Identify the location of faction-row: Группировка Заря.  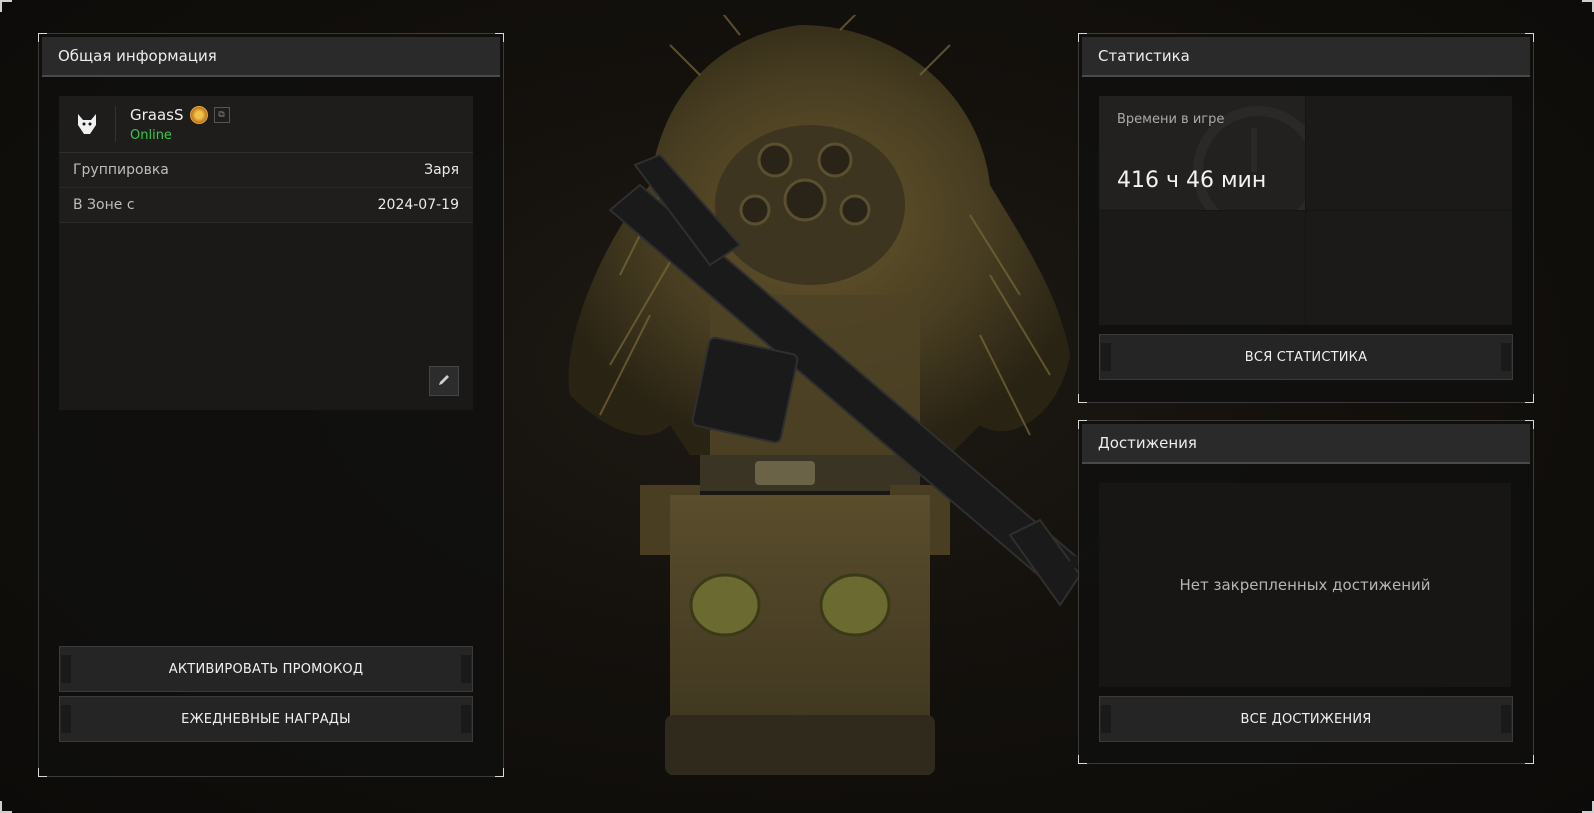
(266, 170).